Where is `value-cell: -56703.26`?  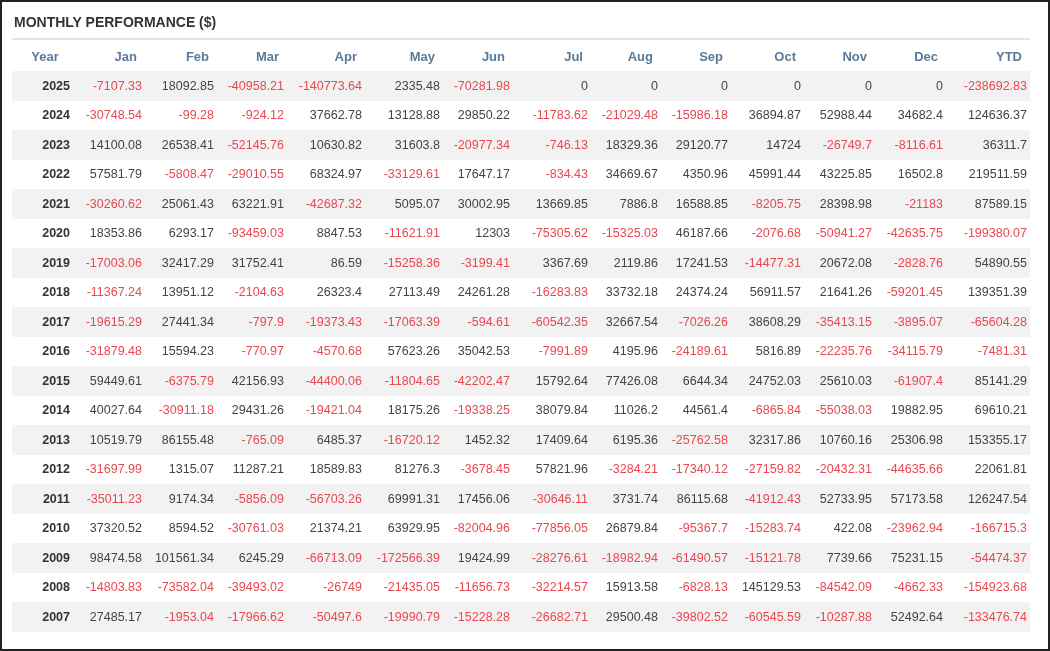 value-cell: -56703.26 is located at coordinates (326, 499).